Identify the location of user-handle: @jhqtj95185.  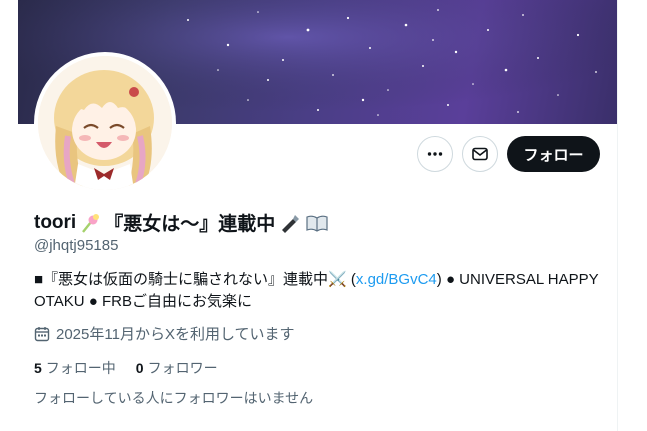
(76, 245).